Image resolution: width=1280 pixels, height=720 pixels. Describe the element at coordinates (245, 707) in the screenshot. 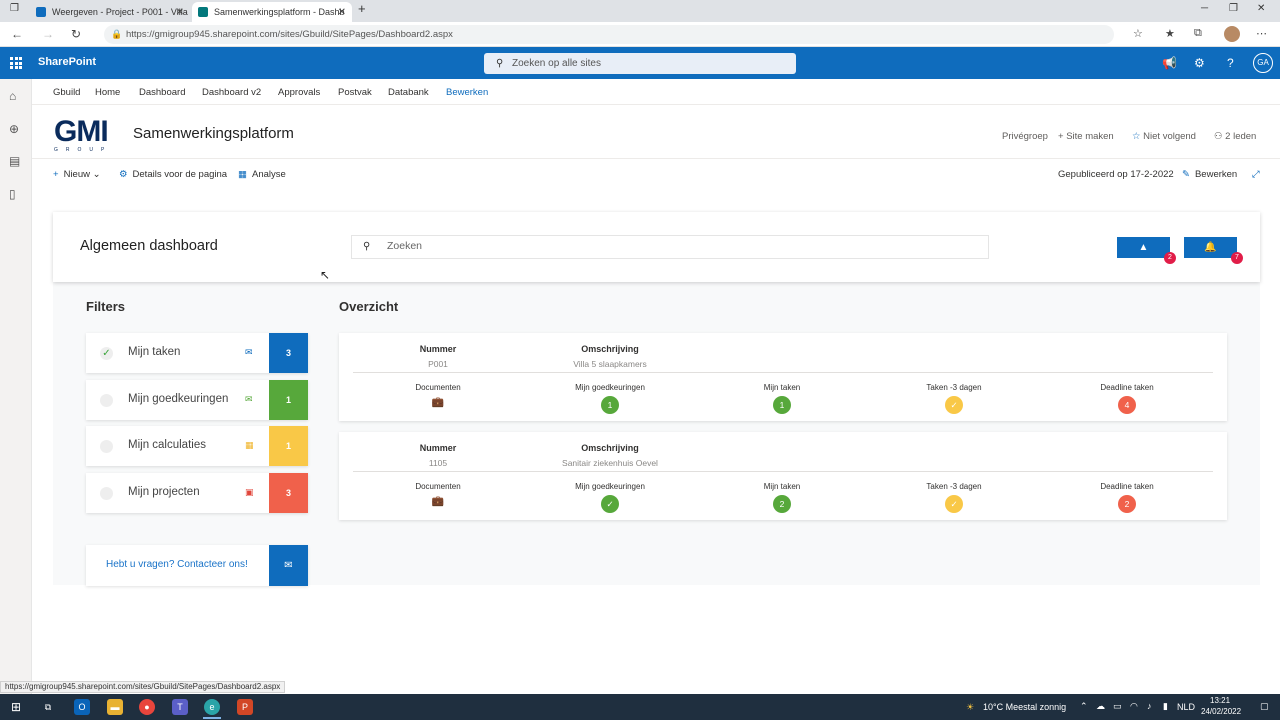

I see `powerpoint-icon: P` at that location.